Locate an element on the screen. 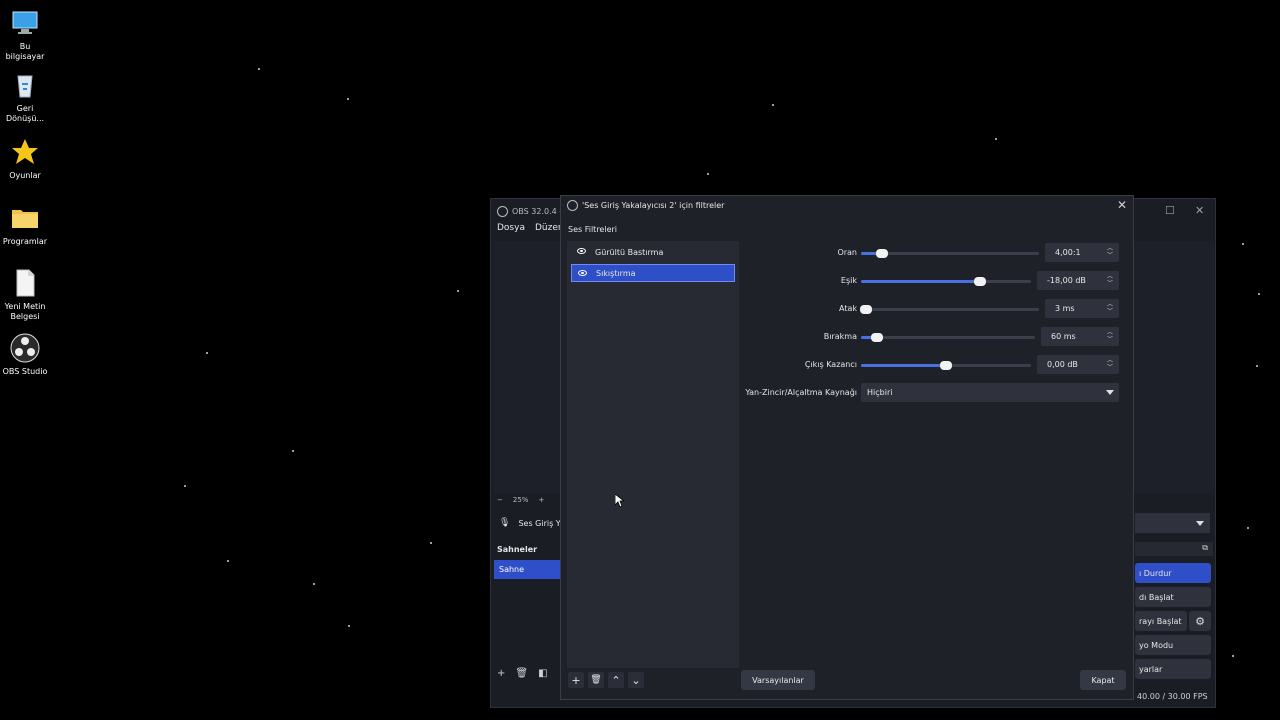 The image size is (1280, 720). attack-label: Atak is located at coordinates (847, 308).